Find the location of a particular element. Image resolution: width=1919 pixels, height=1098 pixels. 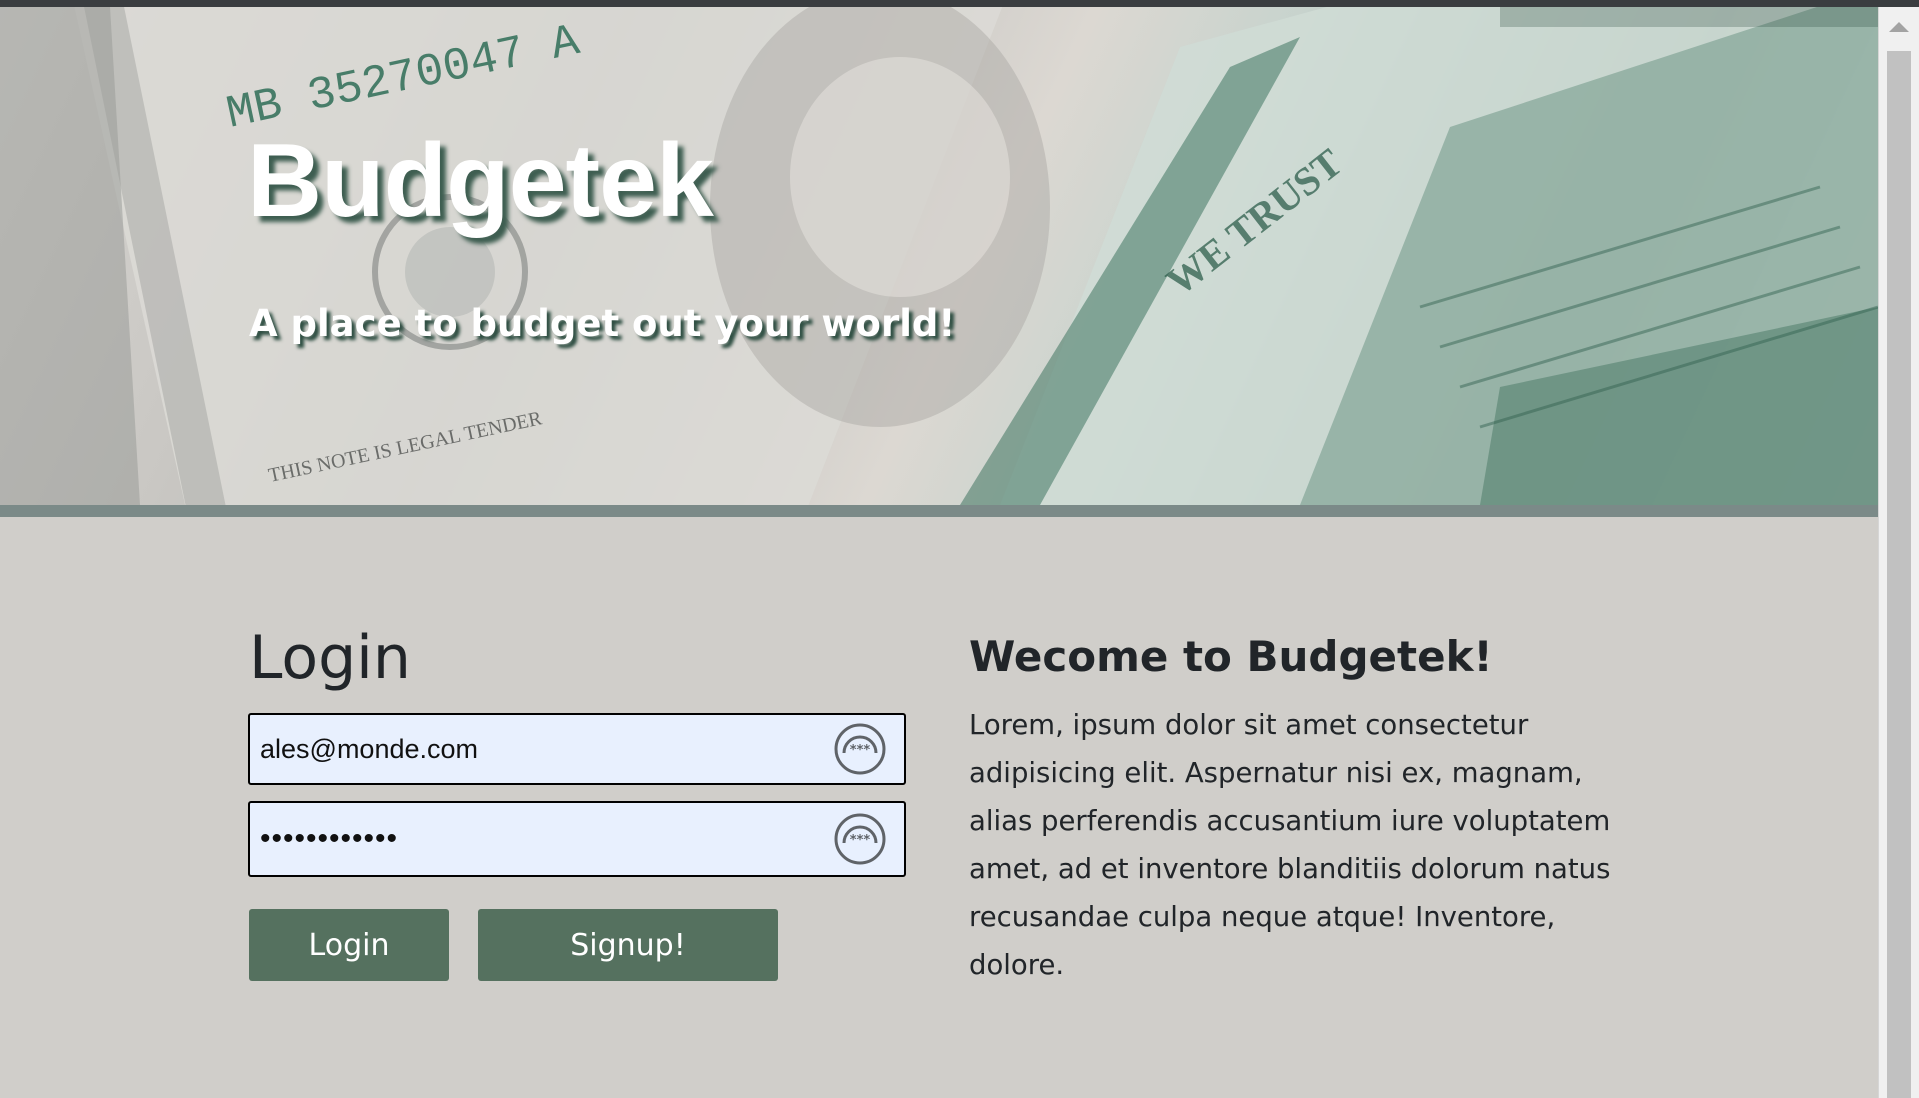

site-tagline: A place to budget out your world! is located at coordinates (602, 323).